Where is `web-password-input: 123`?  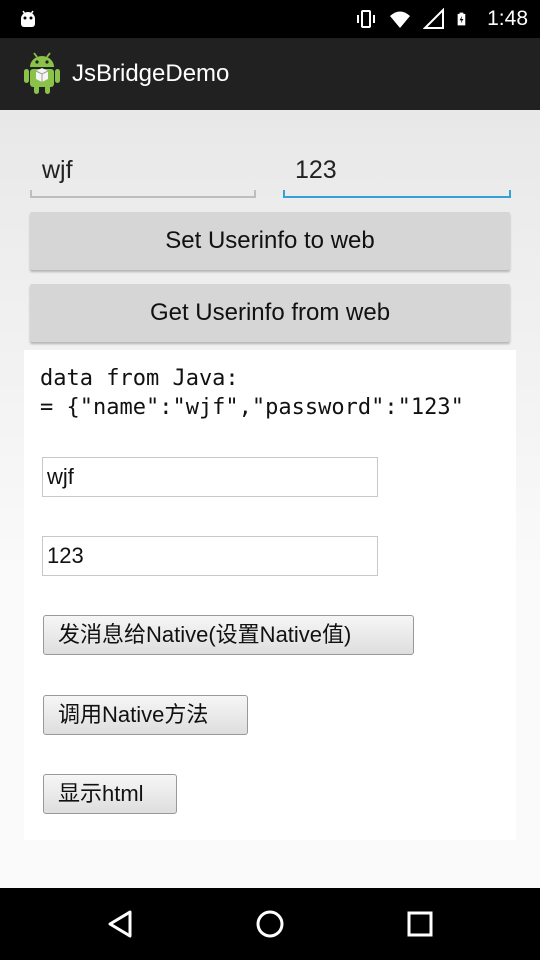
web-password-input: 123 is located at coordinates (210, 556).